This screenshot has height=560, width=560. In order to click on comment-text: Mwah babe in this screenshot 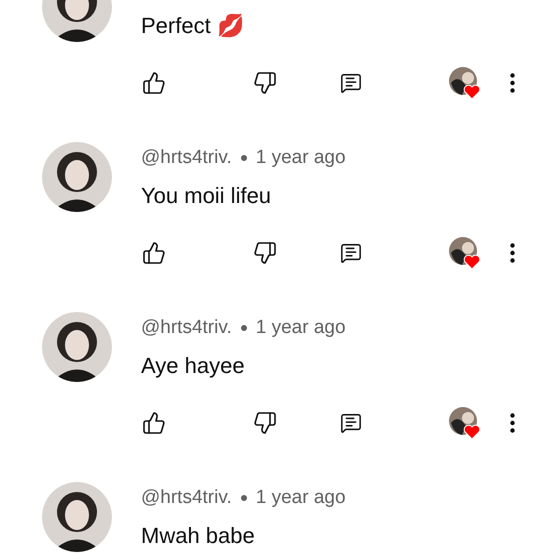, I will do `click(198, 536)`.